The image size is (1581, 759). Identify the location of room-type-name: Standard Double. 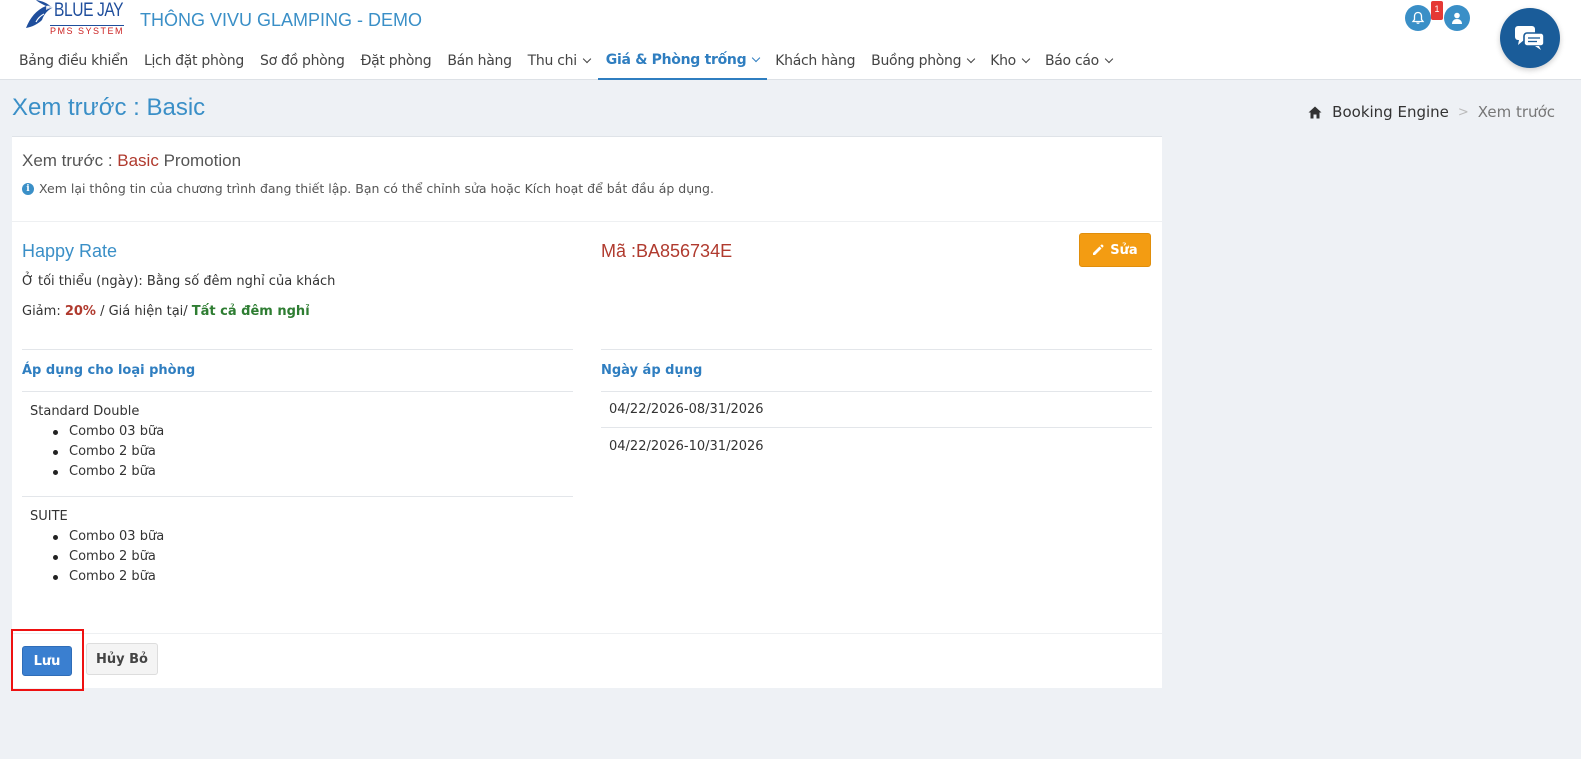
(85, 411).